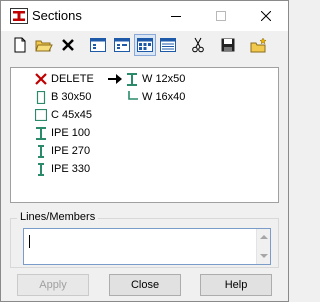  I want to click on list-item-label: IPE 270, so click(71, 151).